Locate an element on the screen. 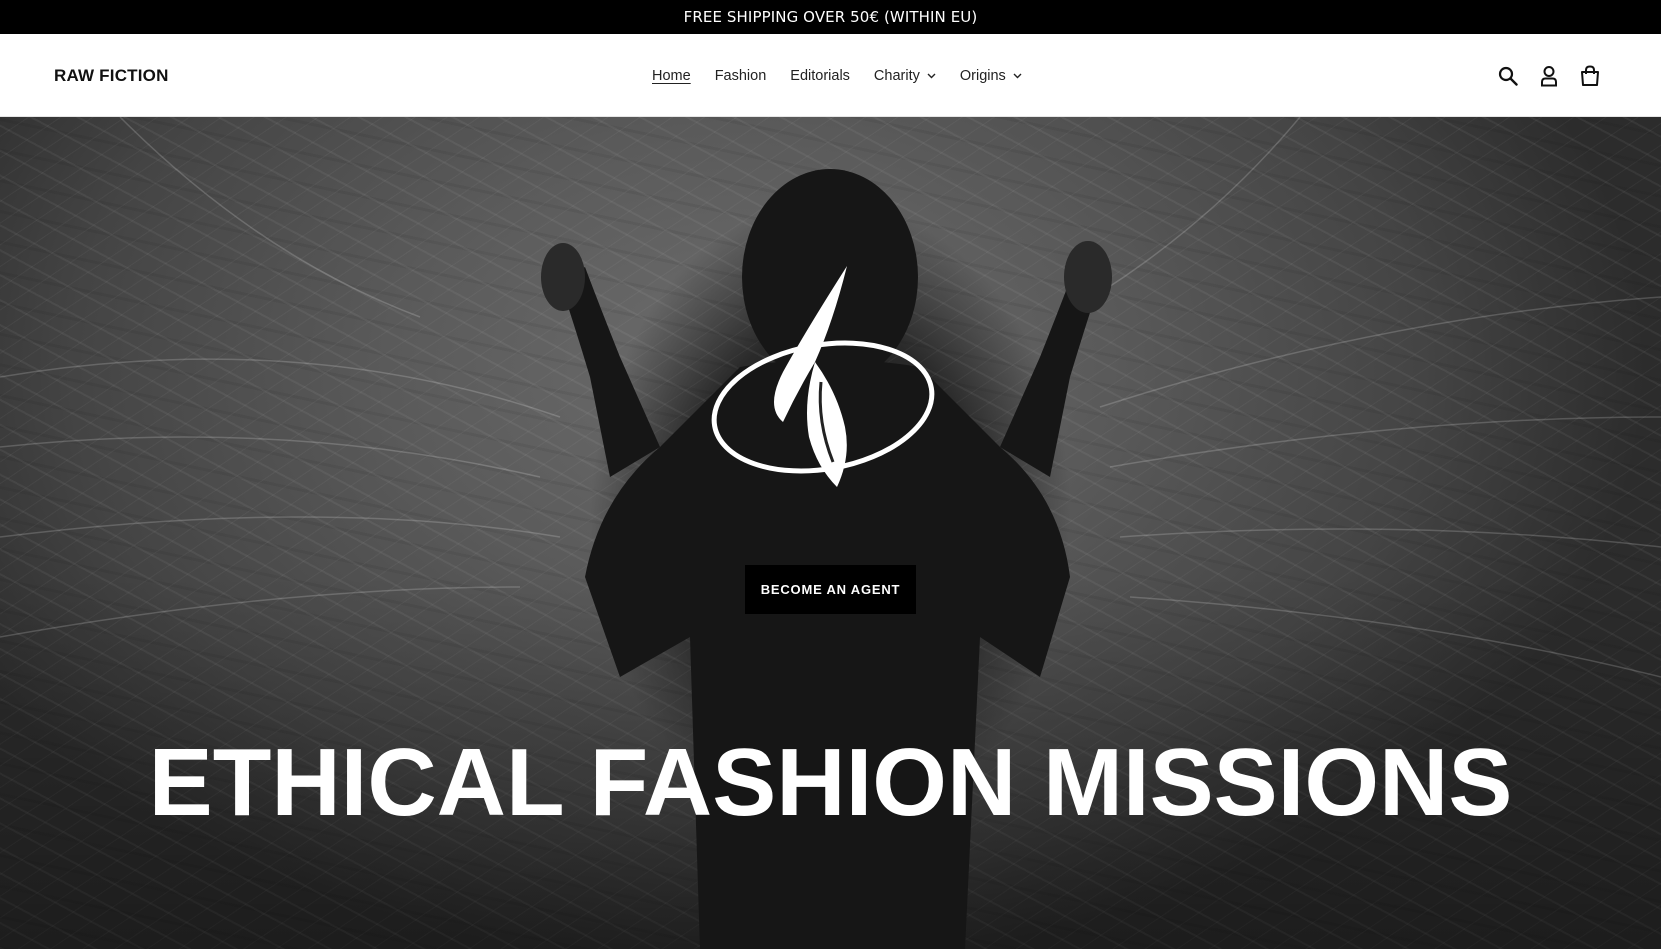 The width and height of the screenshot is (1661, 949). nav-label: Fashion is located at coordinates (740, 75).